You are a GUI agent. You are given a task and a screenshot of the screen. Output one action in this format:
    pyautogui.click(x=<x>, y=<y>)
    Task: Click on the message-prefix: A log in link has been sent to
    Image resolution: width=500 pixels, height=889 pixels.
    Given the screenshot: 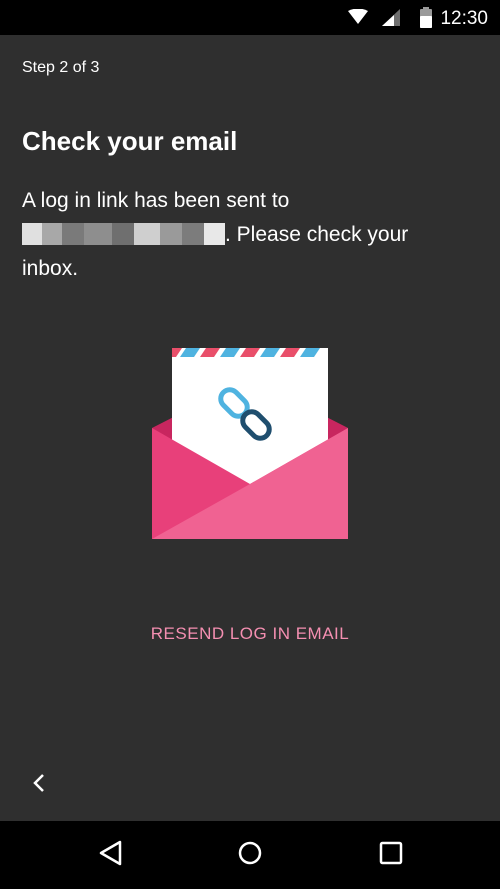 What is the action you would take?
    pyautogui.click(x=156, y=200)
    